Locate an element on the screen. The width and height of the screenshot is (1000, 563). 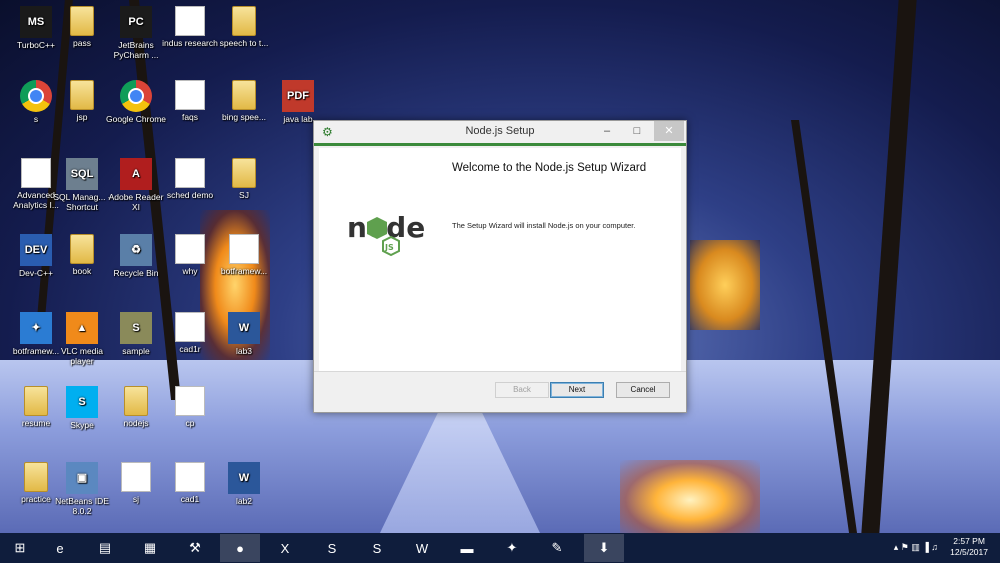
desktop-icon: why is located at coordinates (190, 255).